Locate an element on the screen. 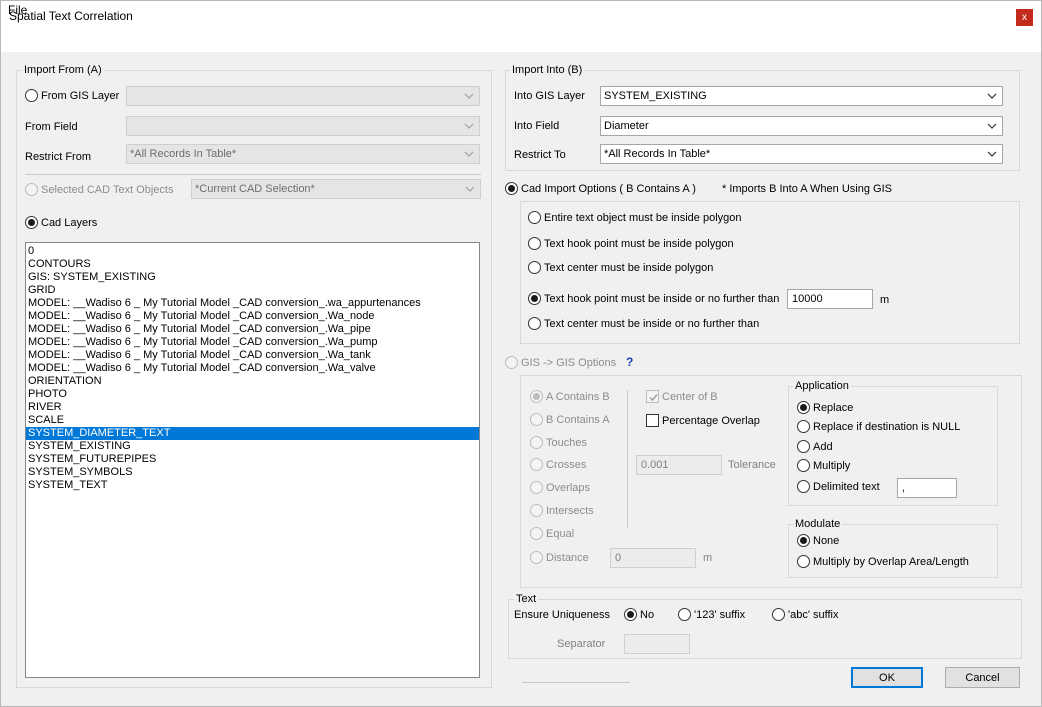  list-item: 0 is located at coordinates (252, 251).